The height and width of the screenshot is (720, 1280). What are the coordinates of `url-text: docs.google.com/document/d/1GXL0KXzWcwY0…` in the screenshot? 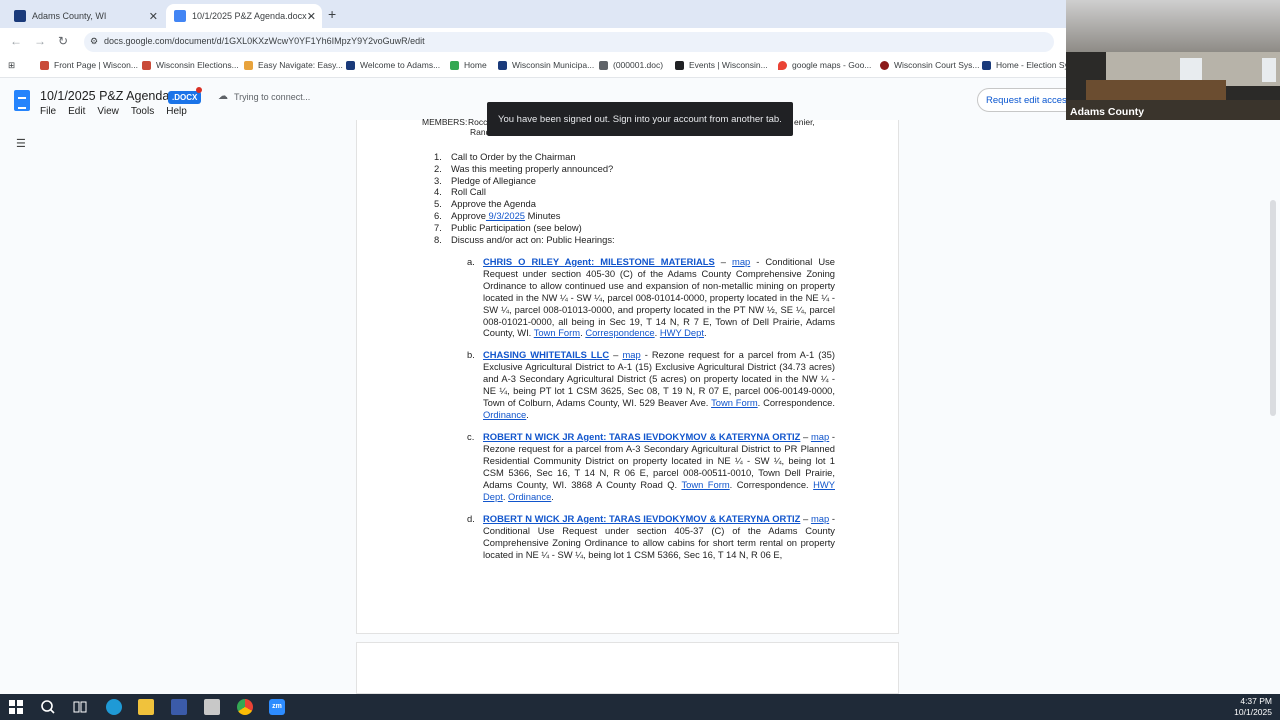 It's located at (264, 41).